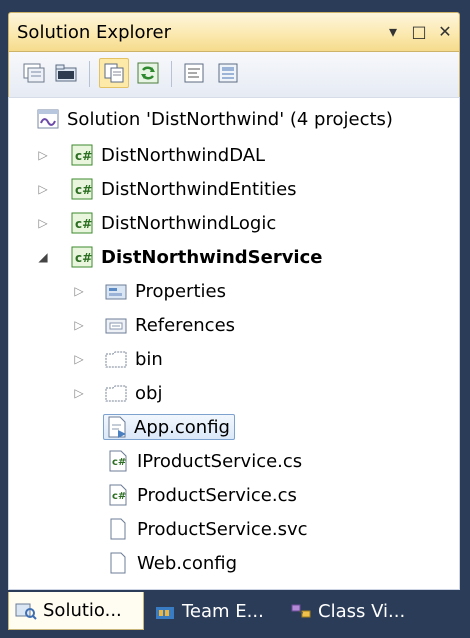 This screenshot has height=638, width=470. I want to click on refresh-button, so click(148, 73).